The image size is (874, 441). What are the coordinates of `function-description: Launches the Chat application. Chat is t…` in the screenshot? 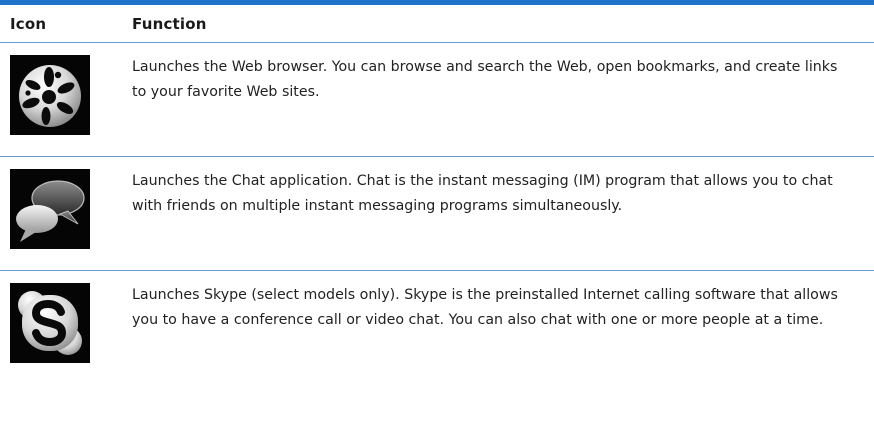 It's located at (482, 193).